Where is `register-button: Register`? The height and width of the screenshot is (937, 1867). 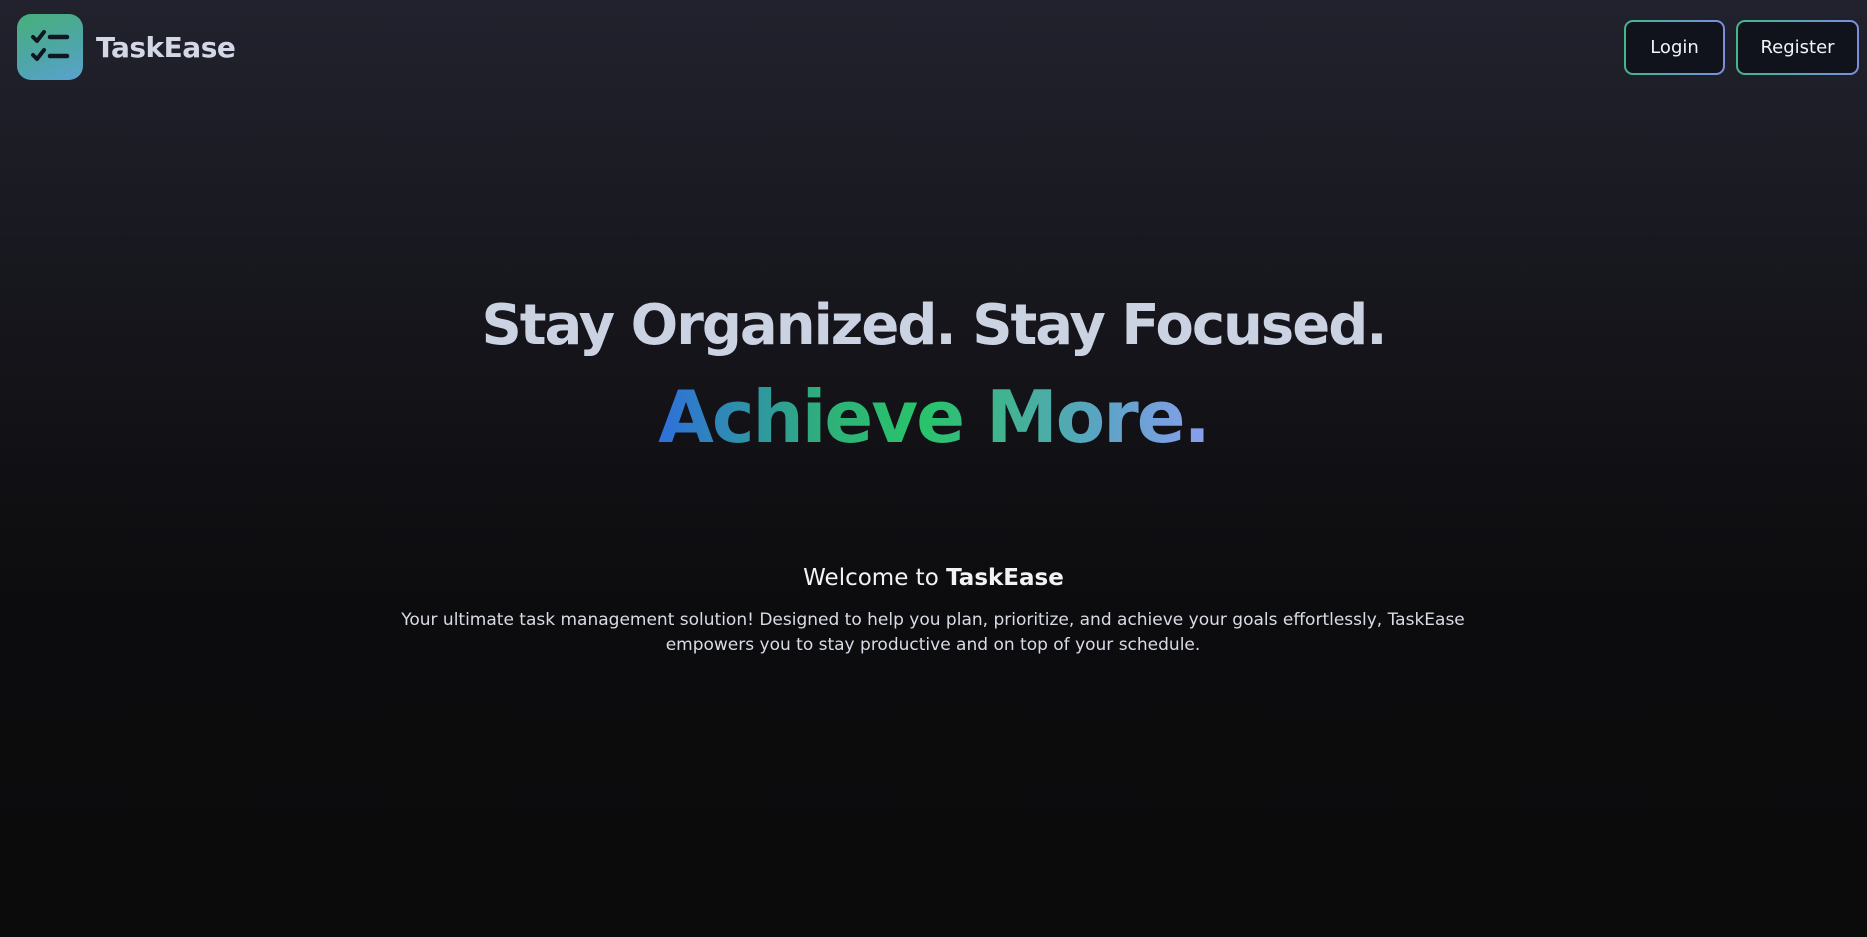
register-button: Register is located at coordinates (1797, 47).